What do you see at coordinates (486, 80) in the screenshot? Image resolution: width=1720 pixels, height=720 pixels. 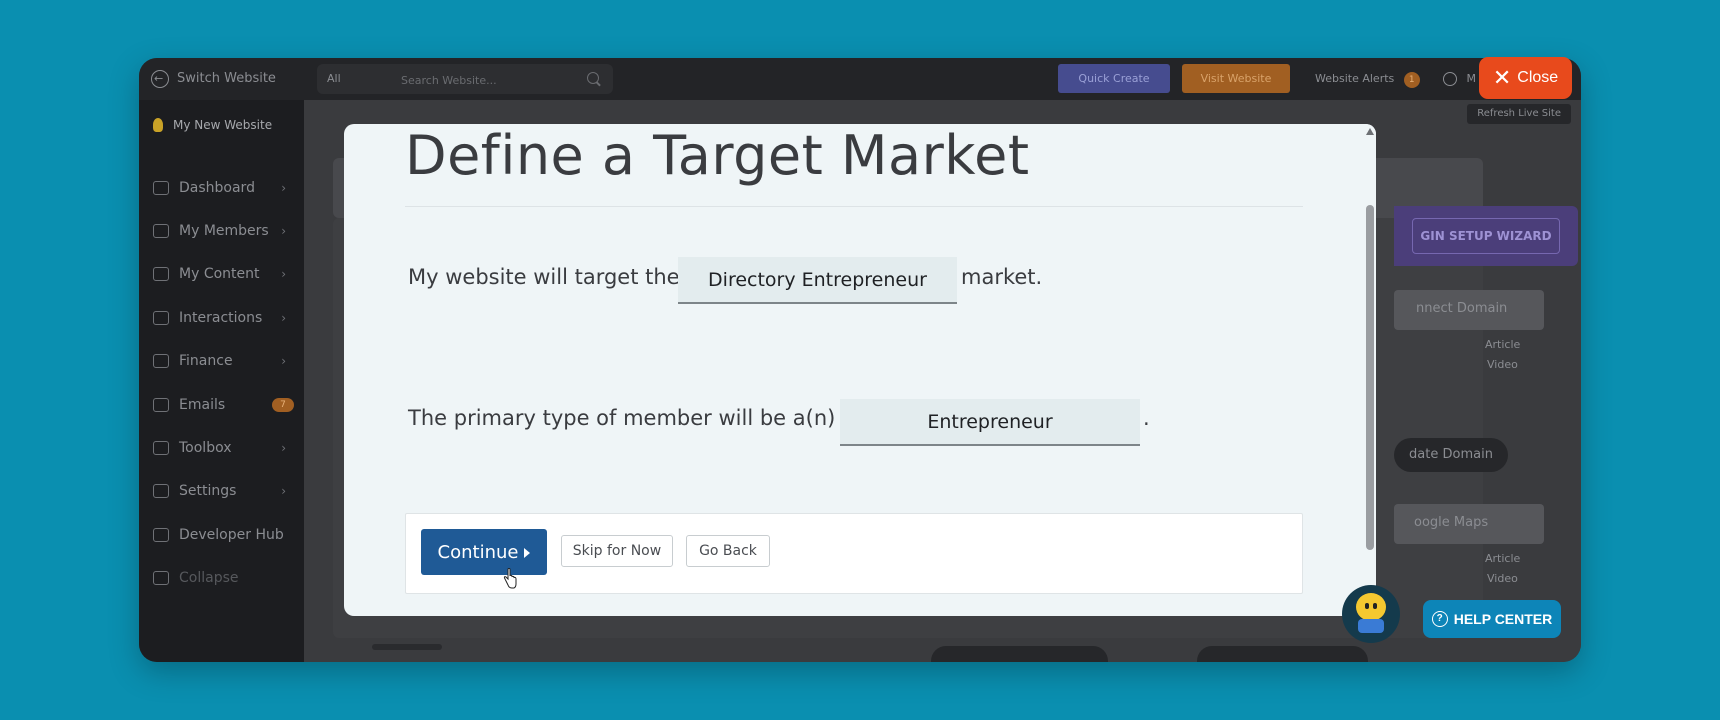 I see `search-input` at bounding box center [486, 80].